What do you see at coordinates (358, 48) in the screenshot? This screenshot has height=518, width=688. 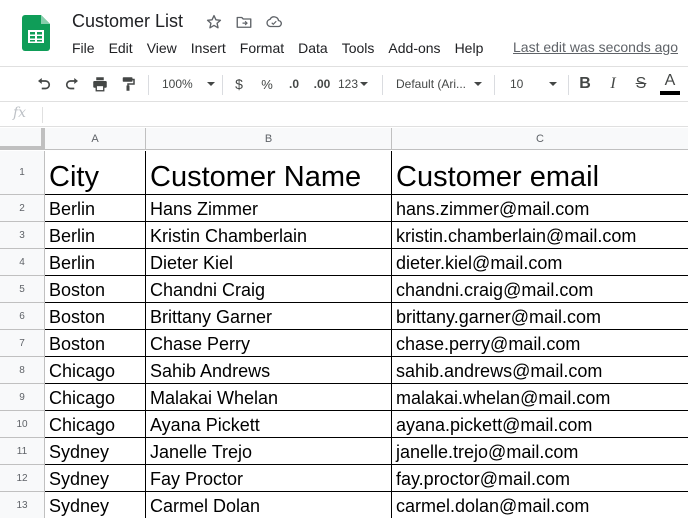 I see `menu-tools: Tools` at bounding box center [358, 48].